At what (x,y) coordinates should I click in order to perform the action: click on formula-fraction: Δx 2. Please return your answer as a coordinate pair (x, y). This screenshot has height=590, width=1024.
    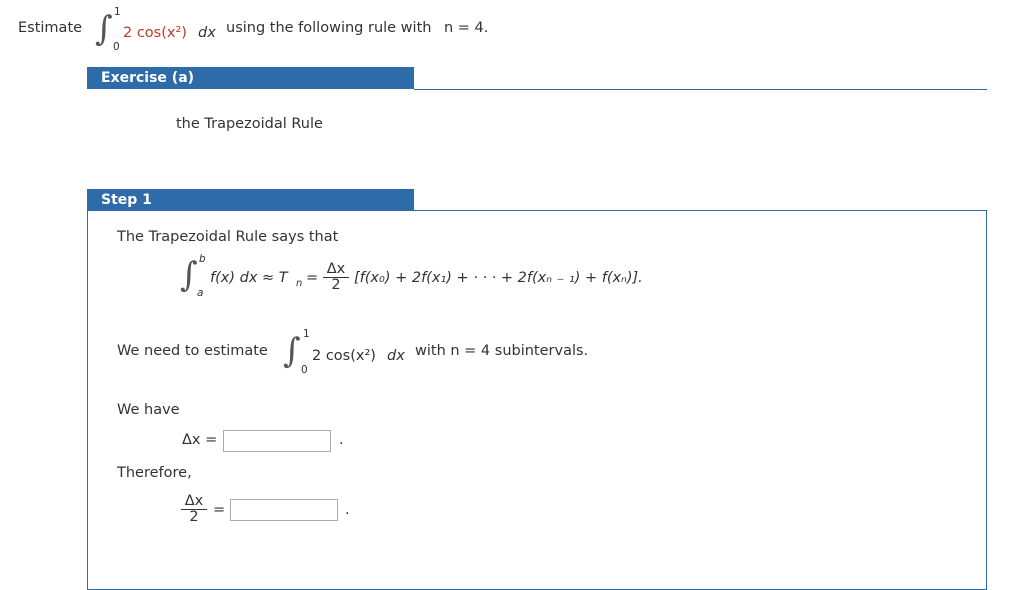
    Looking at the image, I should click on (336, 277).